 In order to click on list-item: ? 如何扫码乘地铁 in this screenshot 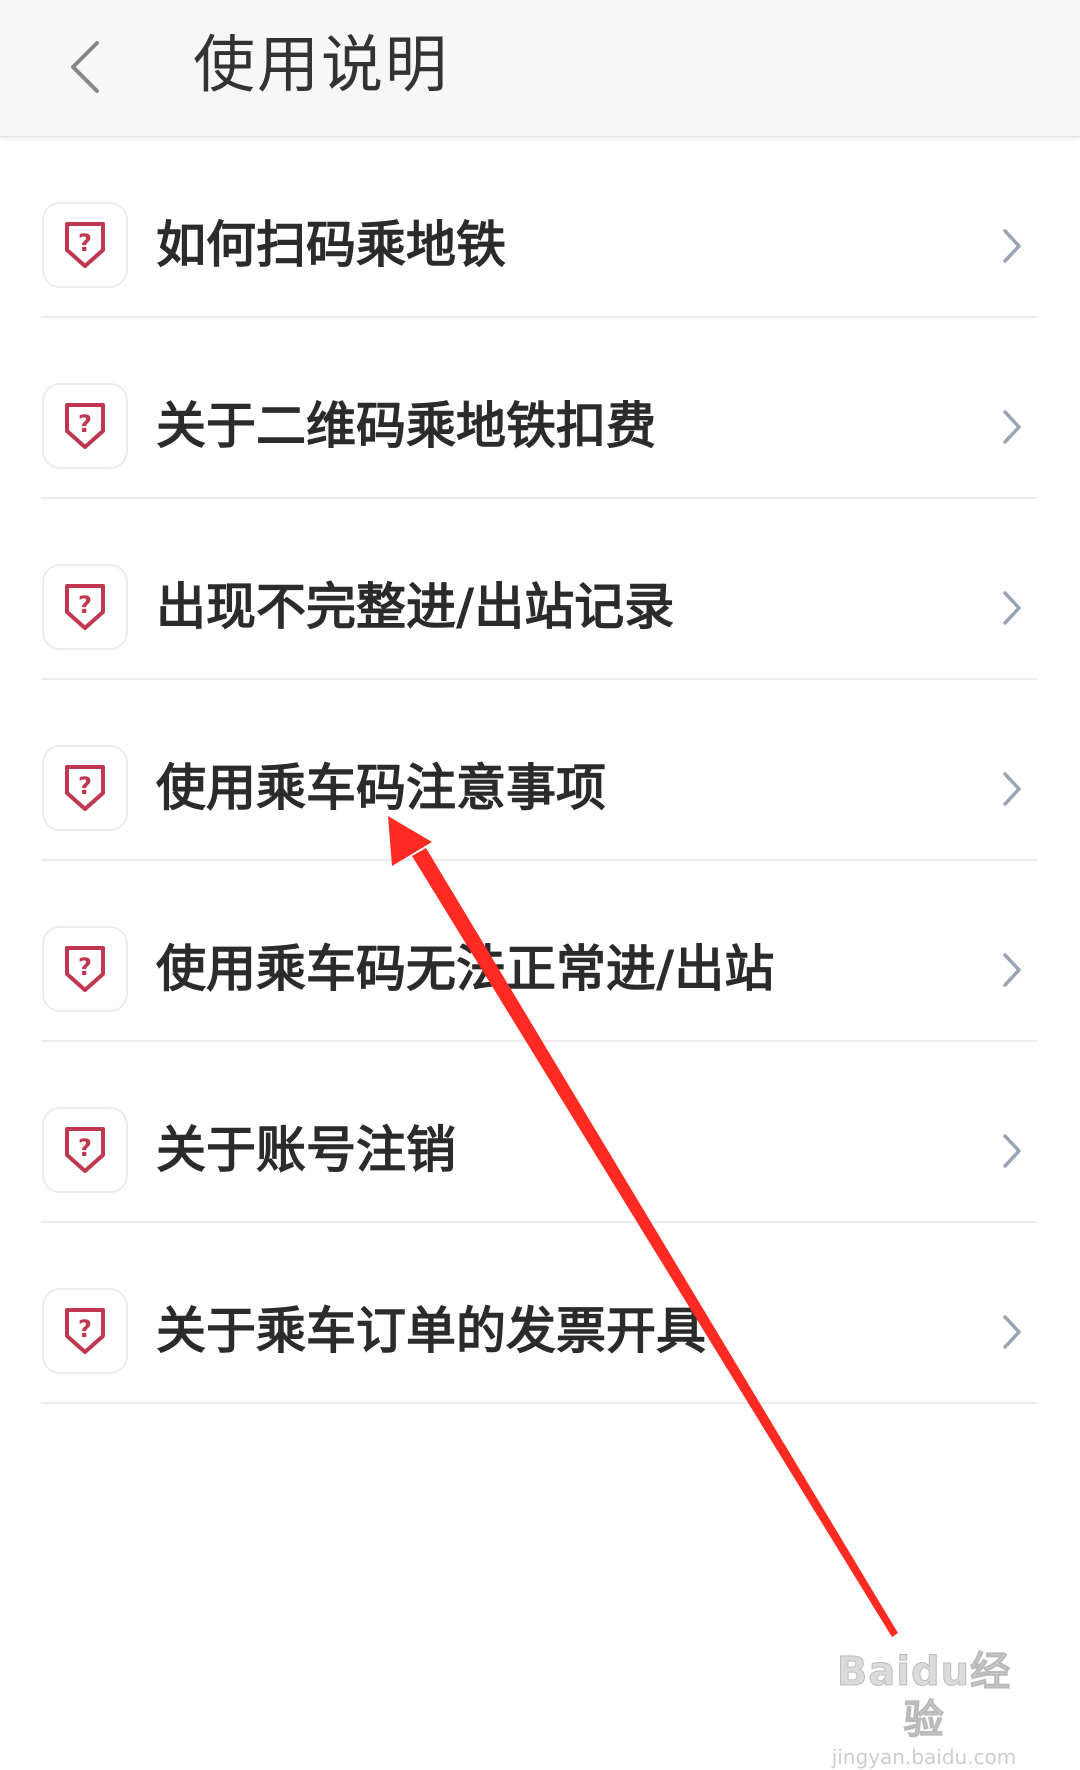, I will do `click(540, 227)`.